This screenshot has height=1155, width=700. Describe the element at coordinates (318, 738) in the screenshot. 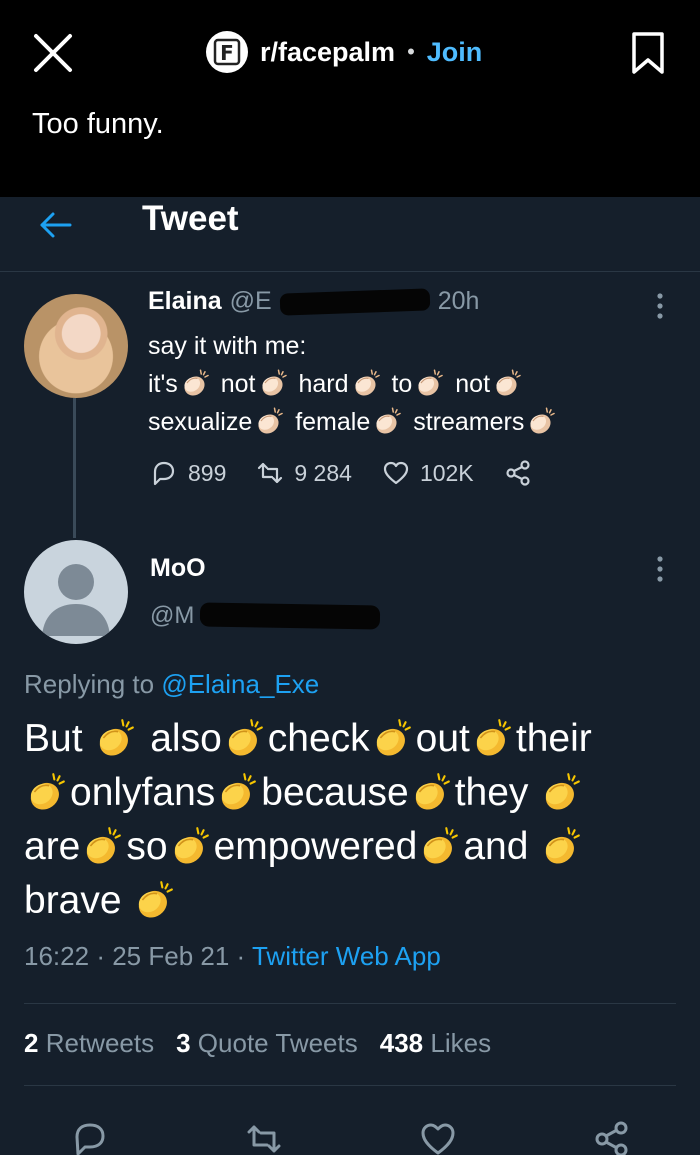

I see `tweet-word: check` at that location.